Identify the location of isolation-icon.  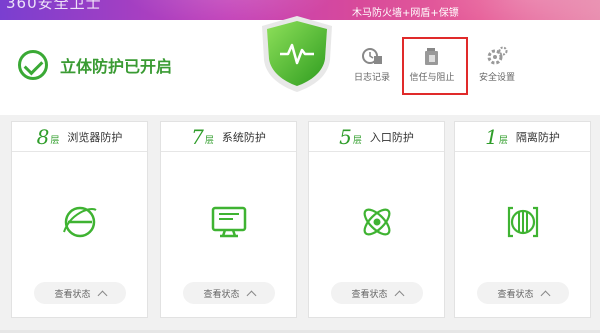
(523, 222).